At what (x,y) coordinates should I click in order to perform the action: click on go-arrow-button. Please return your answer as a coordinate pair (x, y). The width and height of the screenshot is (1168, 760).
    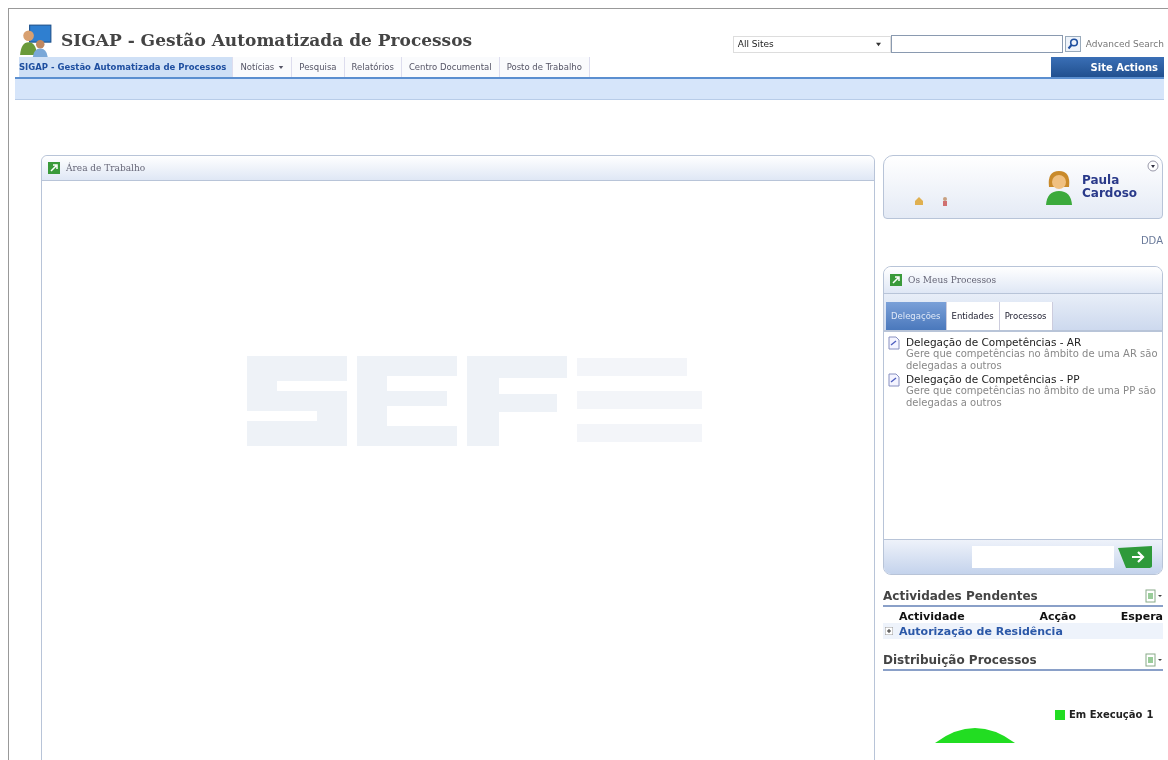
    Looking at the image, I should click on (1136, 557).